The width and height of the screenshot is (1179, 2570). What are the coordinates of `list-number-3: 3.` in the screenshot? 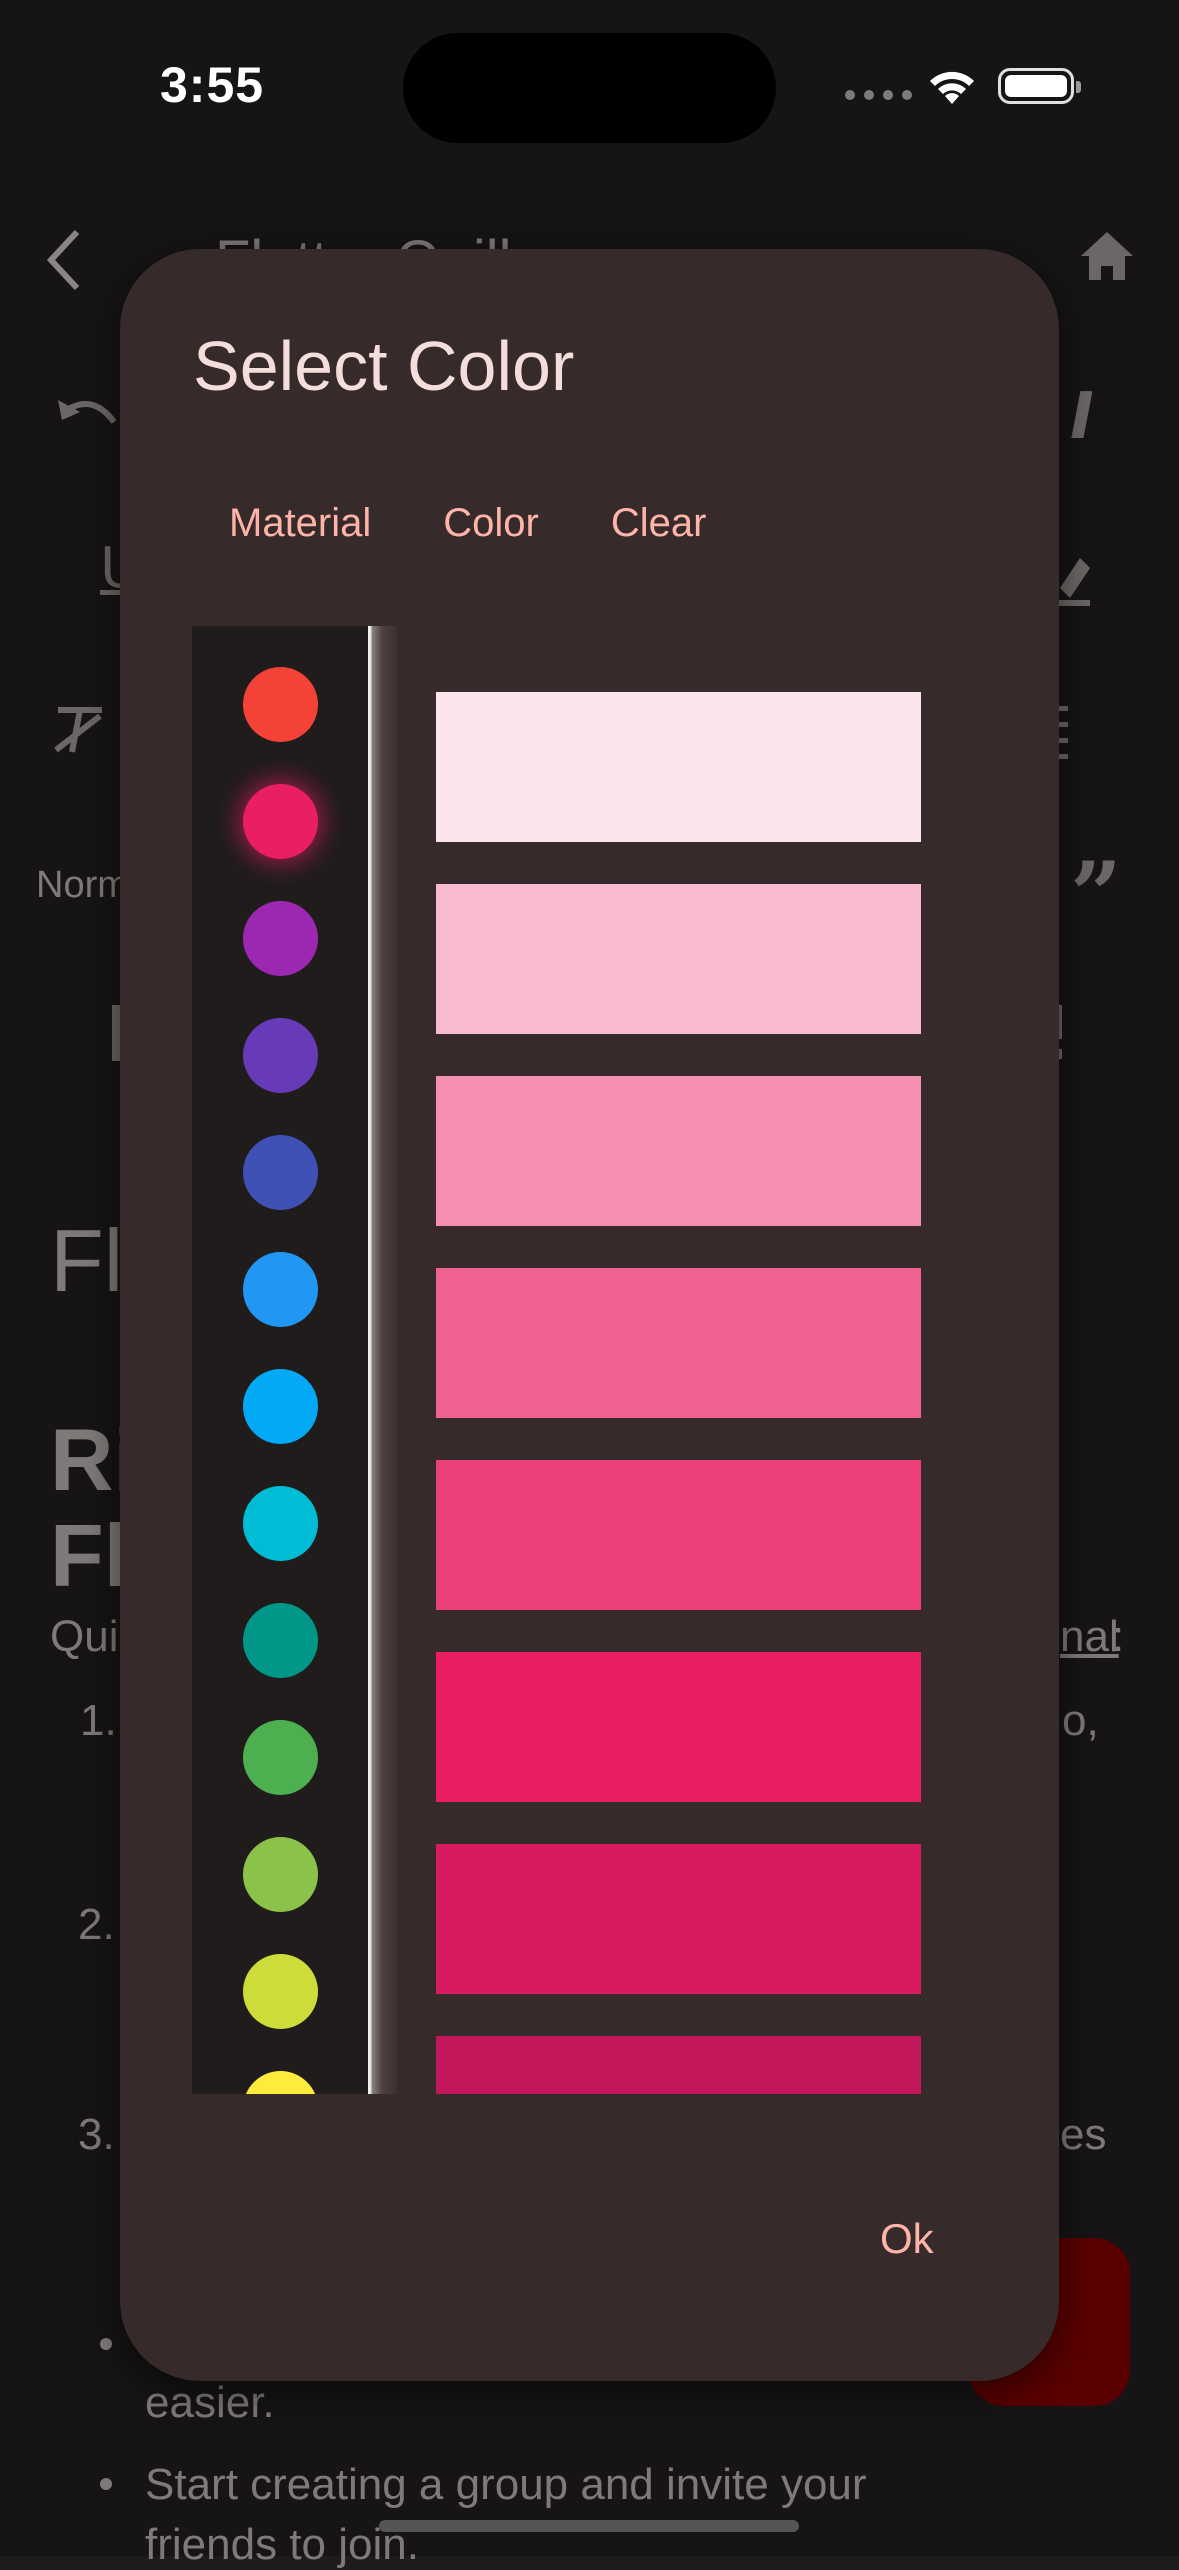 It's located at (96, 2134).